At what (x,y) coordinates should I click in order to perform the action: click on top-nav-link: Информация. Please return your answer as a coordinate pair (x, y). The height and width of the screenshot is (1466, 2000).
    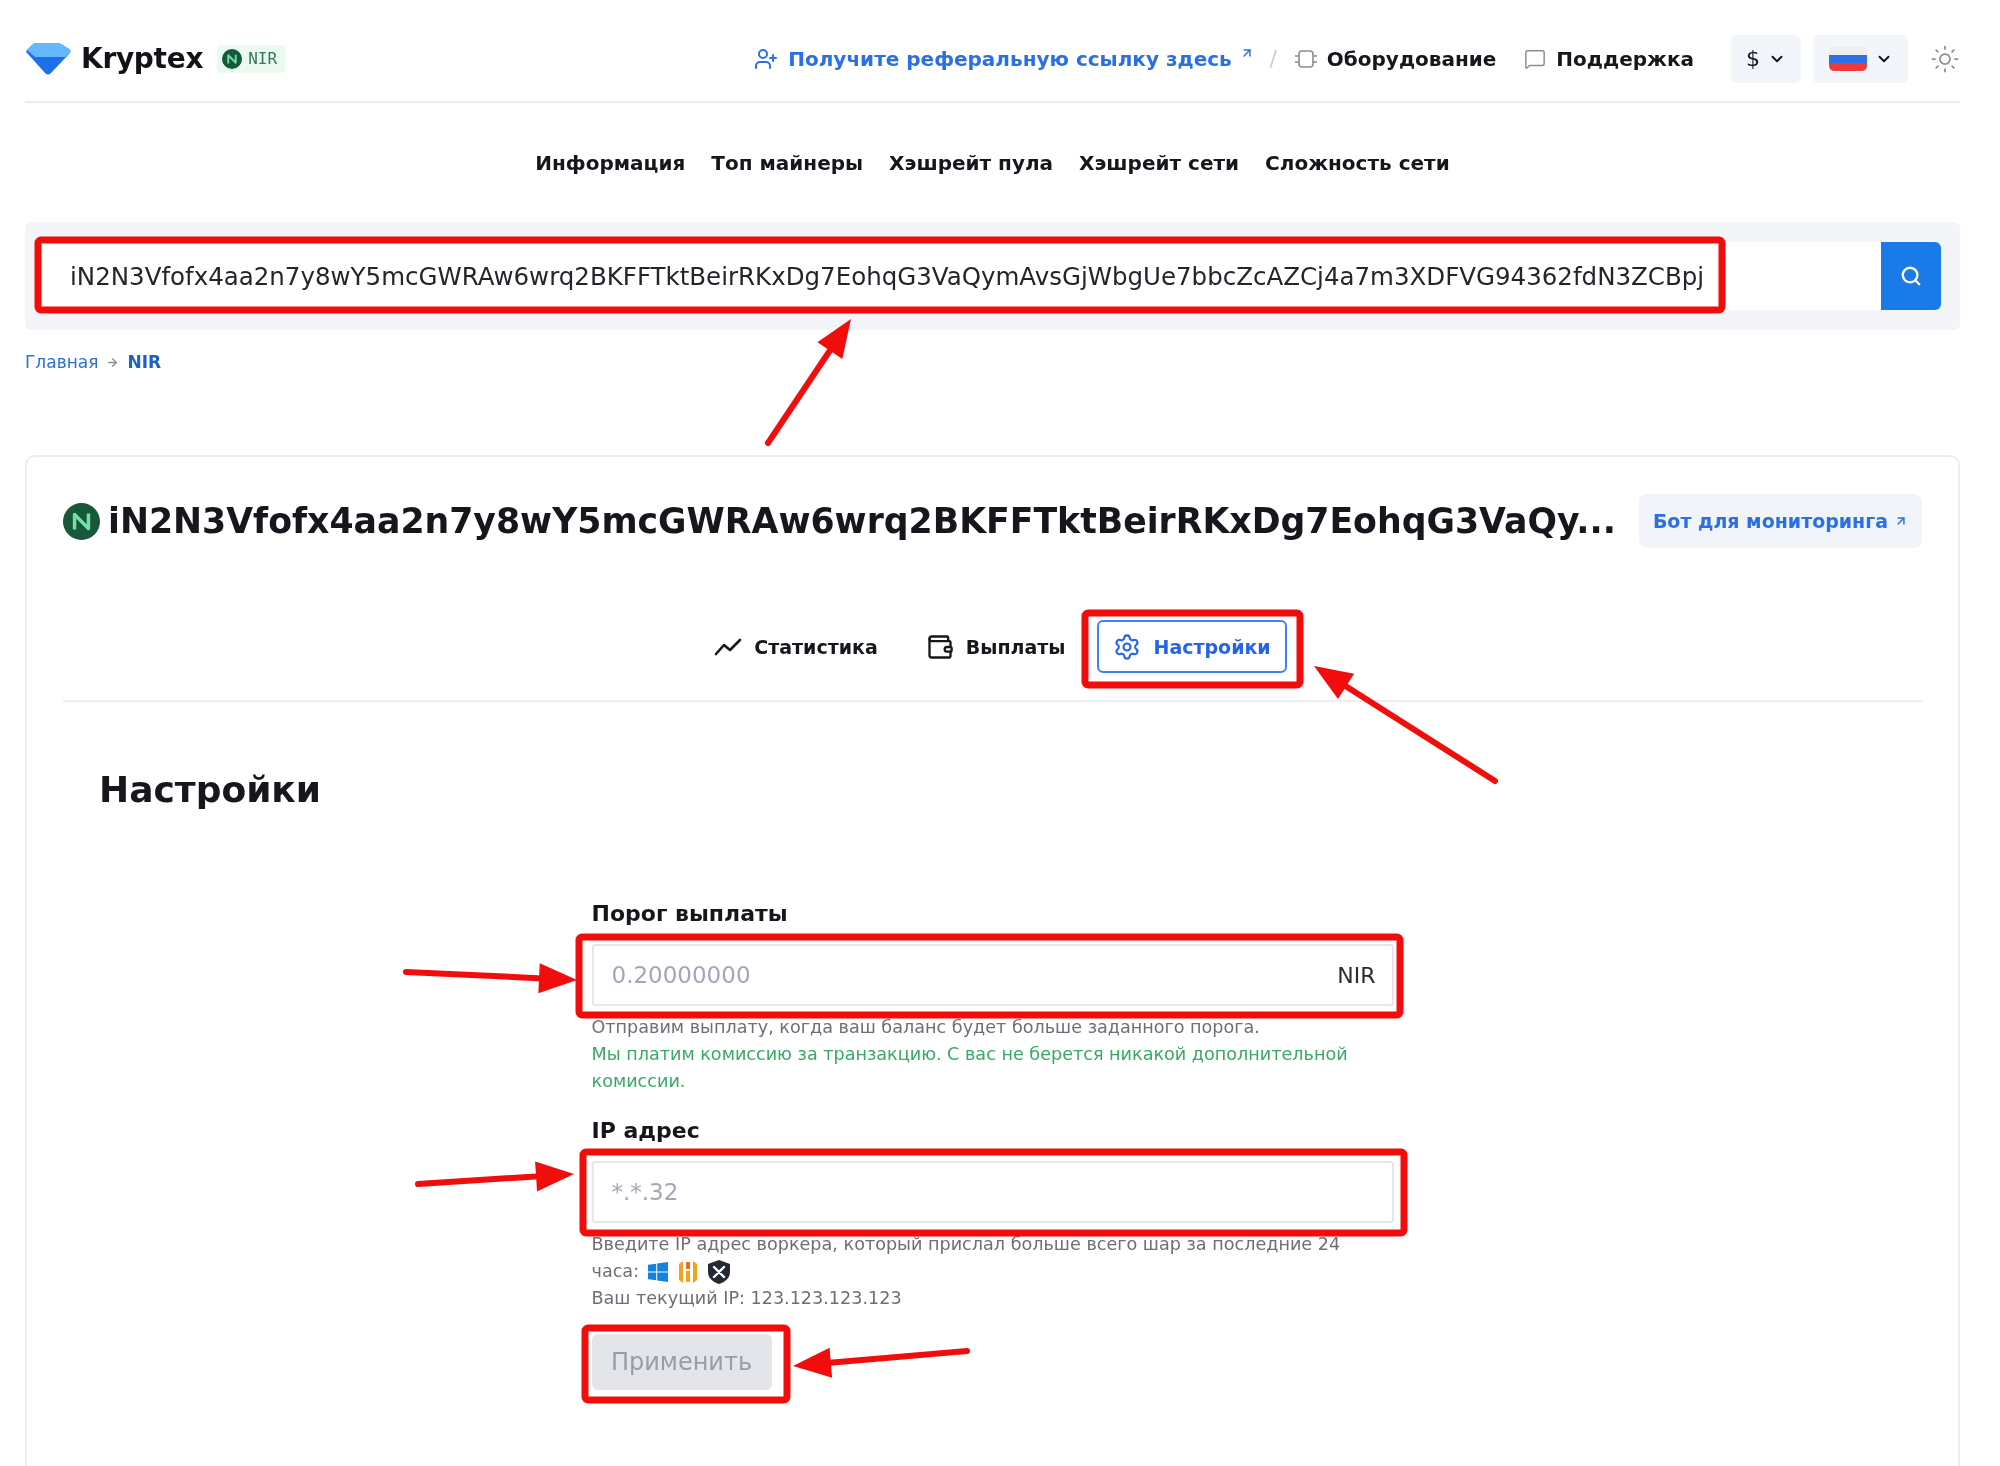
    Looking at the image, I should click on (610, 162).